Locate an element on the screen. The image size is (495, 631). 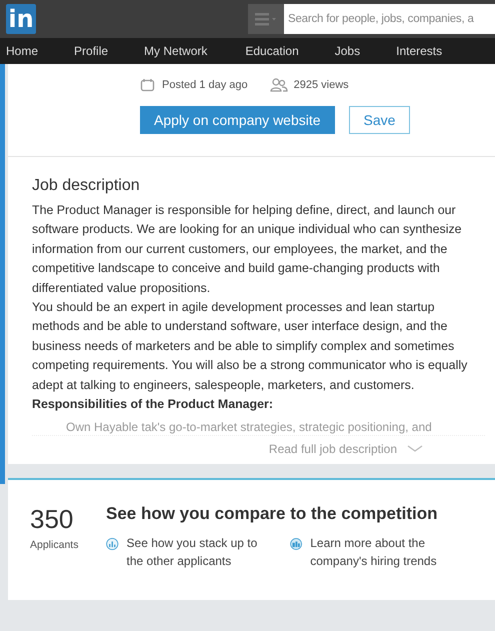
applicant-count: 350 is located at coordinates (52, 520).